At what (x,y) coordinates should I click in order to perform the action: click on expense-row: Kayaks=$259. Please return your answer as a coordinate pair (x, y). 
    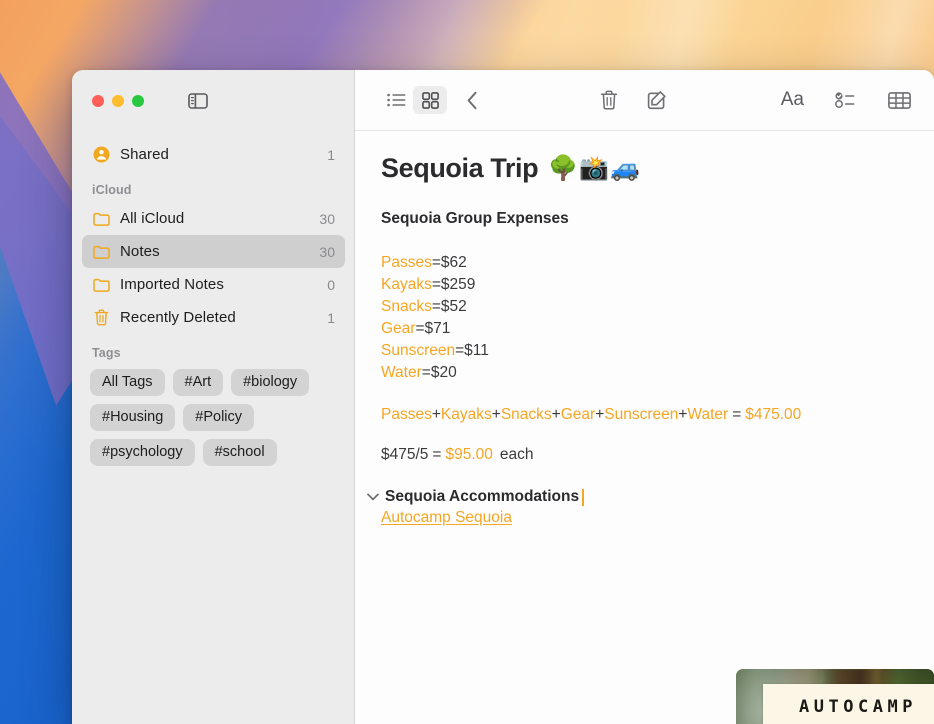
    Looking at the image, I should click on (645, 285).